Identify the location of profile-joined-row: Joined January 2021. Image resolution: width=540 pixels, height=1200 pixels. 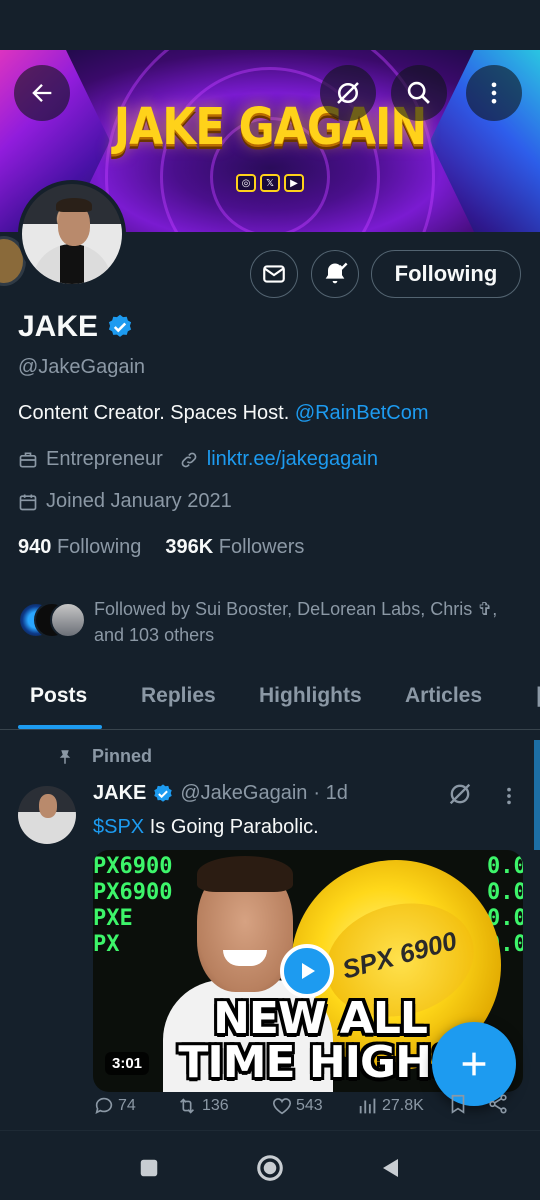
(125, 501).